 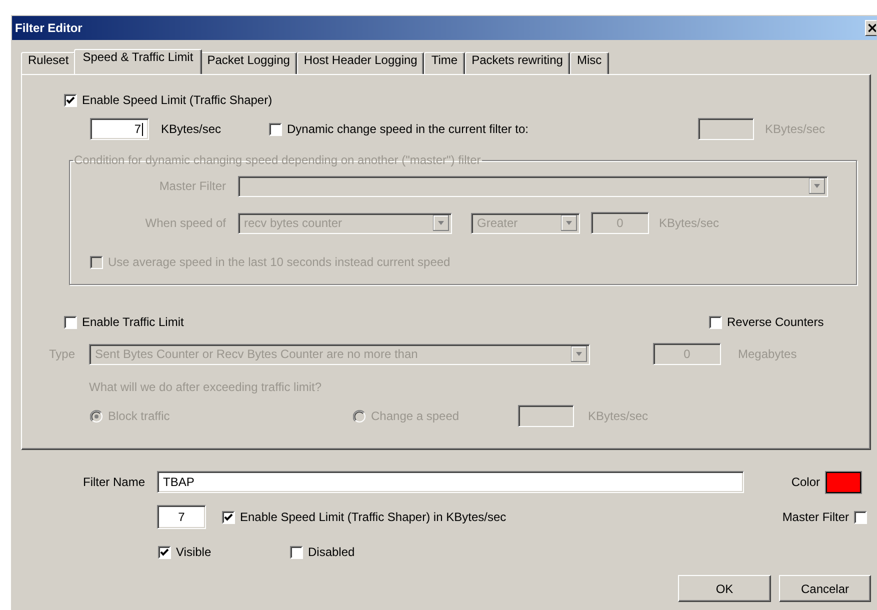 I want to click on input-field, so click(x=546, y=416).